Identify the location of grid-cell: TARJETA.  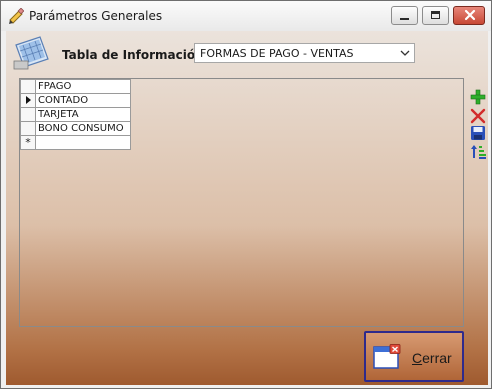
(83, 114).